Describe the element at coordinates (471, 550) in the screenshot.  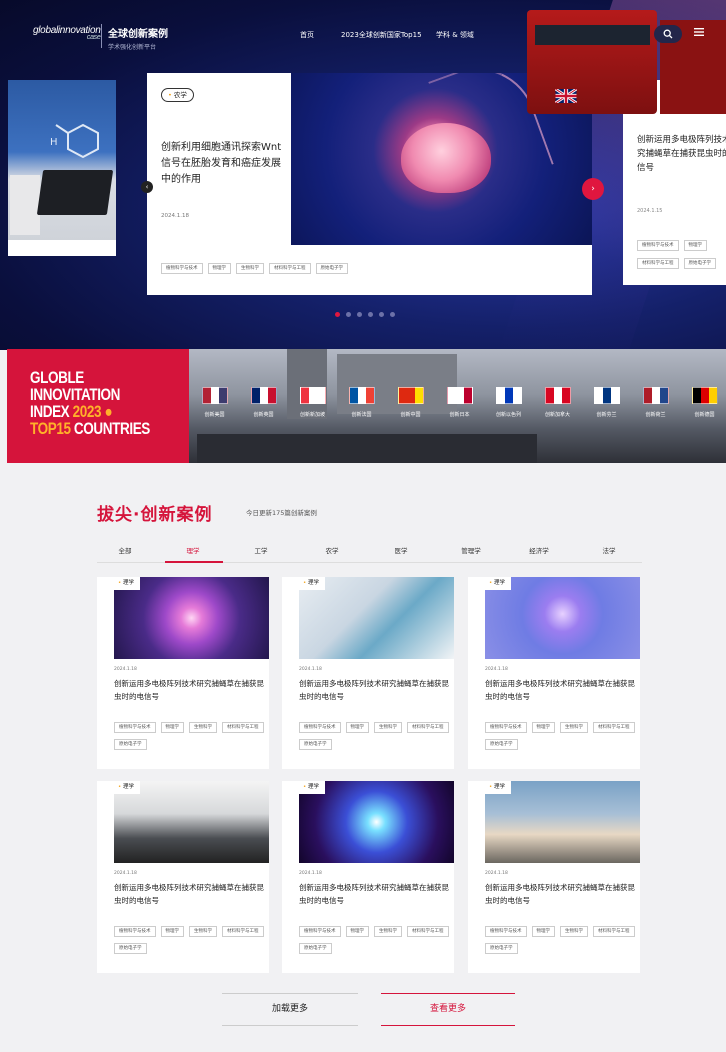
I see `tab-5: 管理学` at that location.